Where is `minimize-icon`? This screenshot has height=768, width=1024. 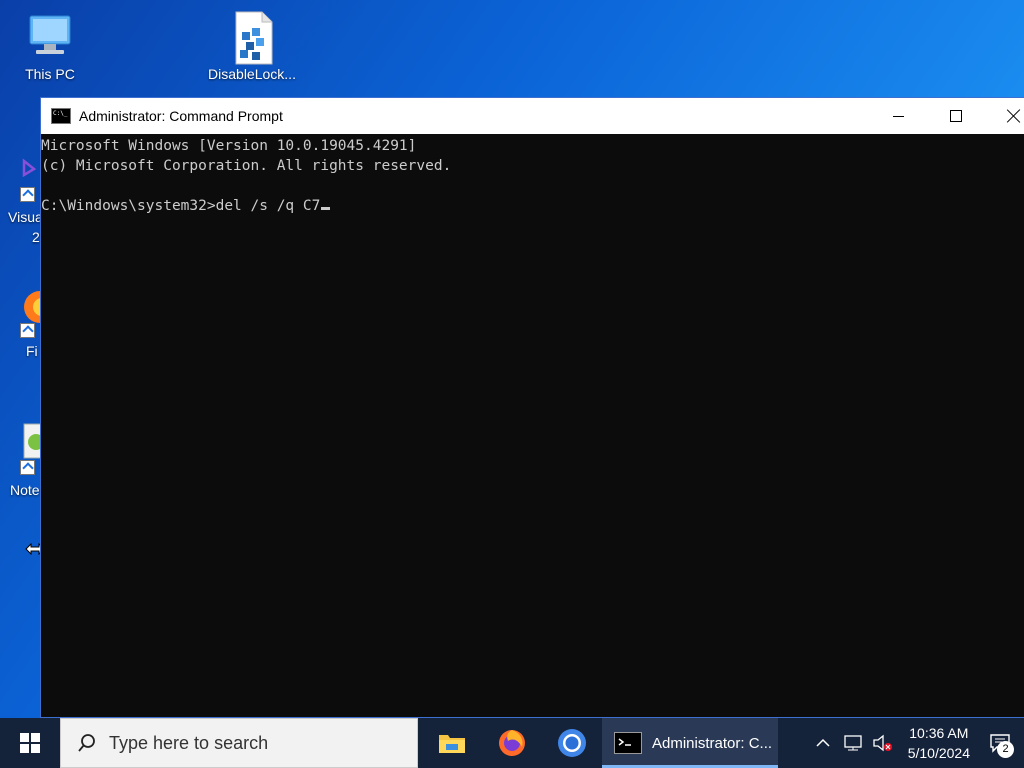
minimize-icon is located at coordinates (898, 116).